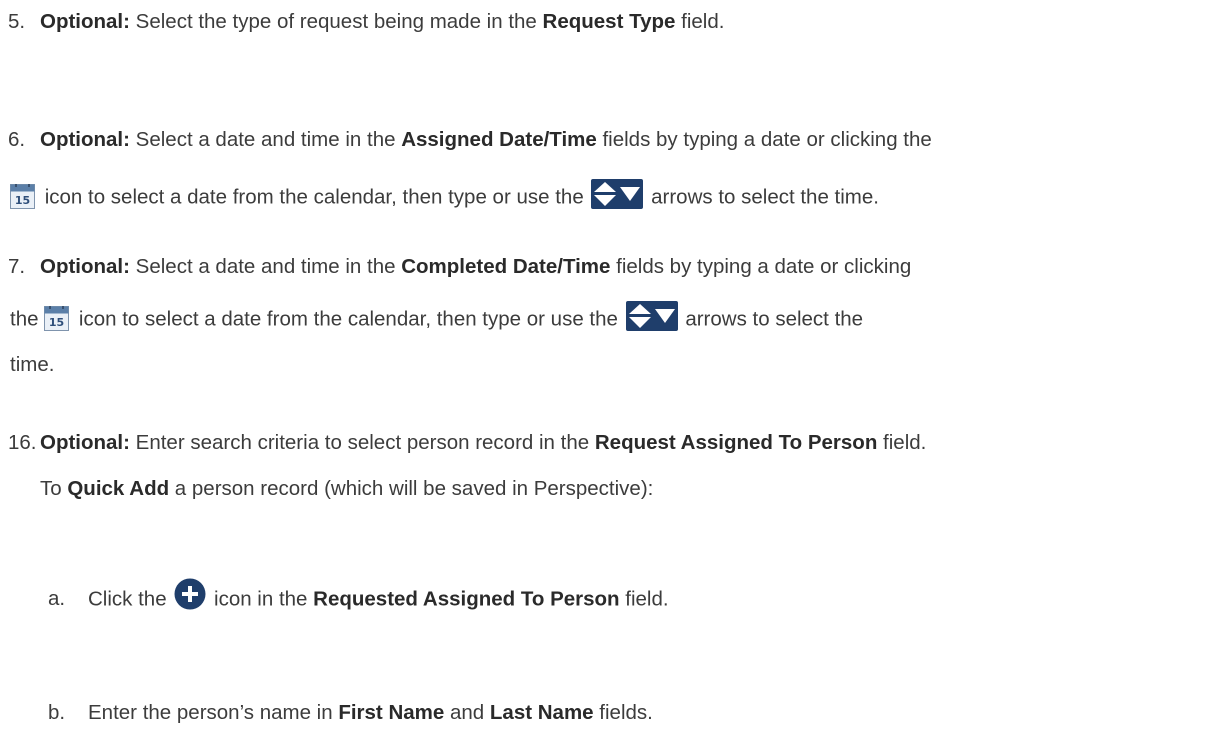  Describe the element at coordinates (17, 266) in the screenshot. I see `step-number: 7.` at that location.